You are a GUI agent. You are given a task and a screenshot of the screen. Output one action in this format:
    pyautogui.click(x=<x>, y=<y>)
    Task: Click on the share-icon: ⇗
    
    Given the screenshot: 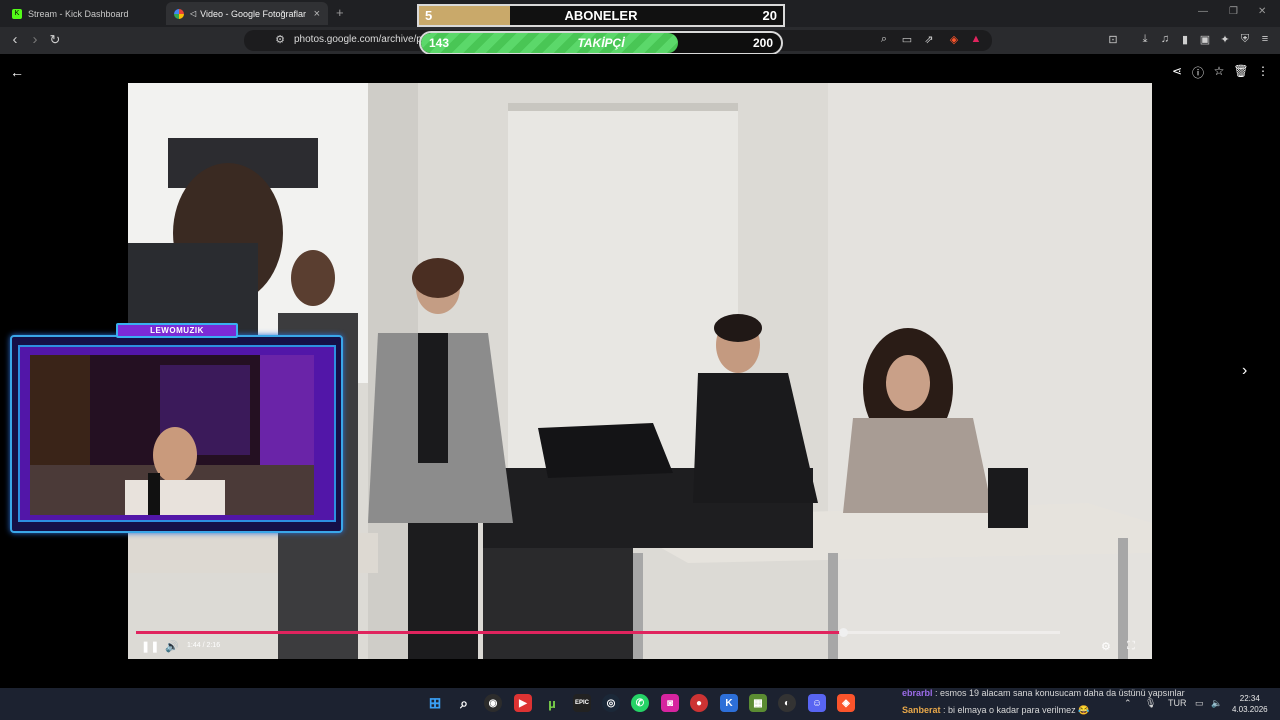 What is the action you would take?
    pyautogui.click(x=929, y=39)
    